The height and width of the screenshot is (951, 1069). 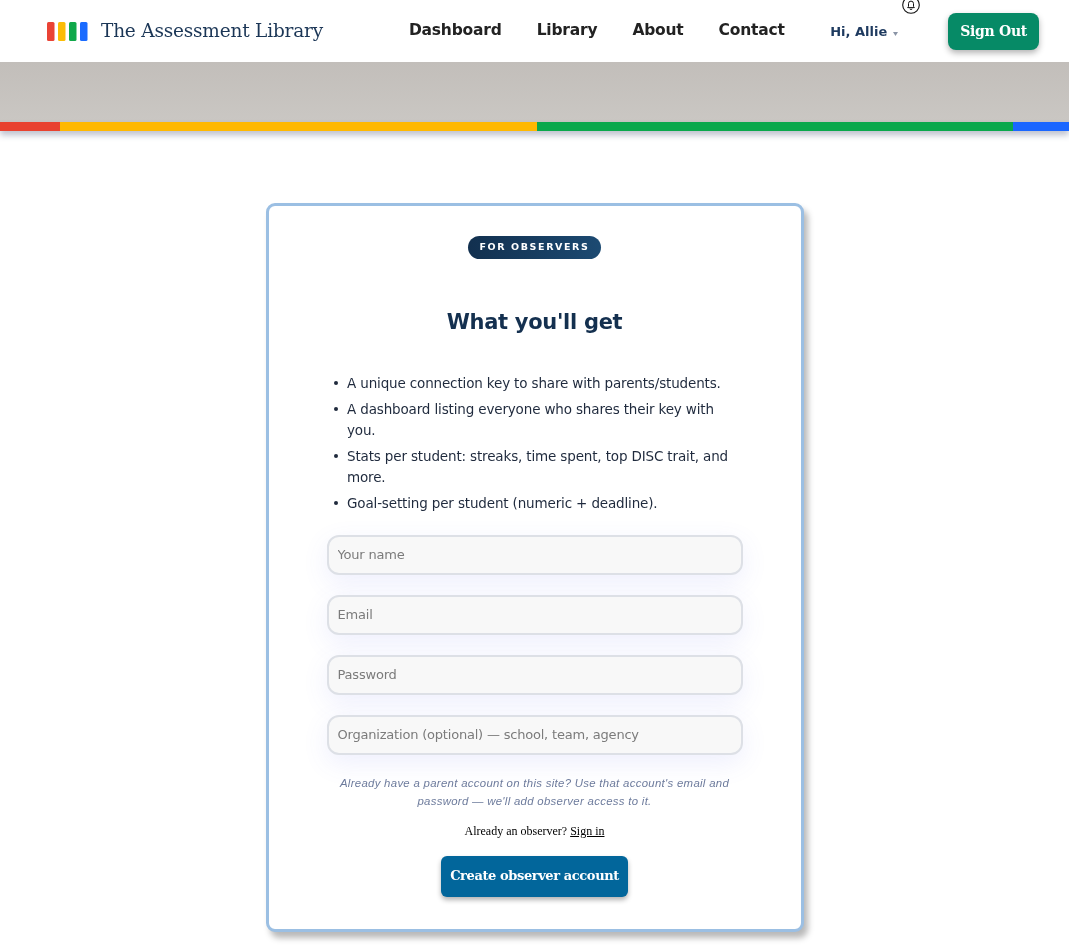 I want to click on nav-link: Library, so click(x=567, y=31).